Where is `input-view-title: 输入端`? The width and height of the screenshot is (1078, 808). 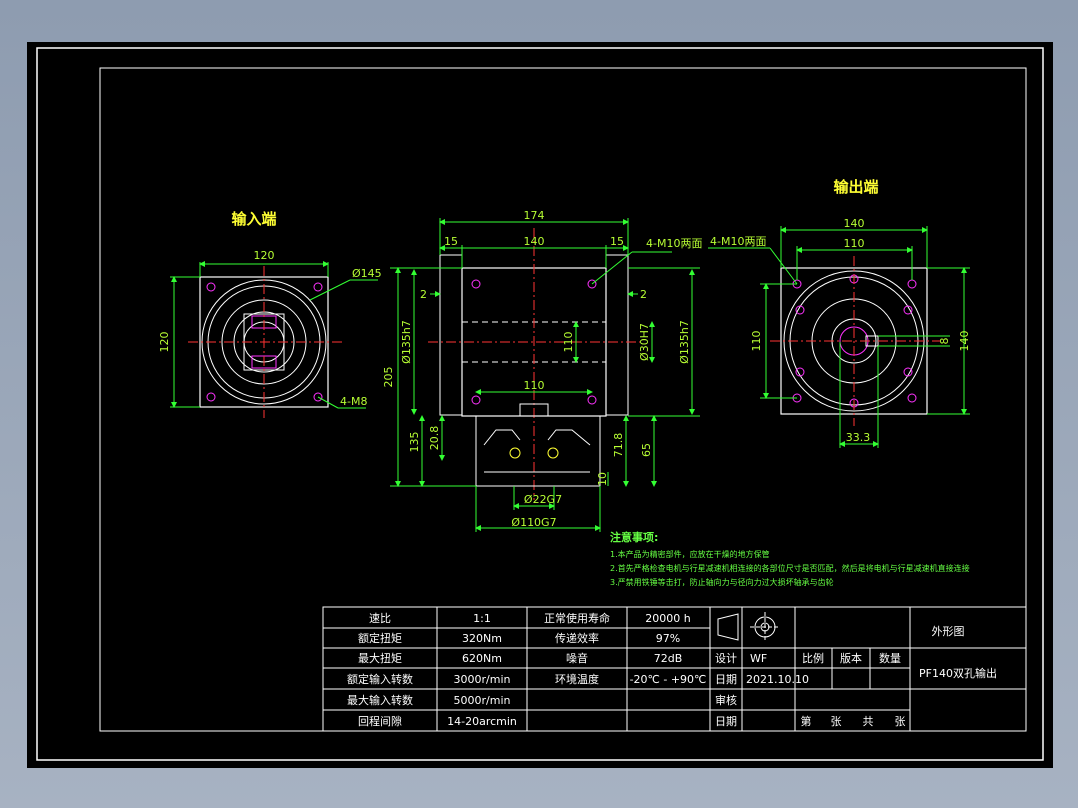
input-view-title: 输入端 is located at coordinates (253, 219).